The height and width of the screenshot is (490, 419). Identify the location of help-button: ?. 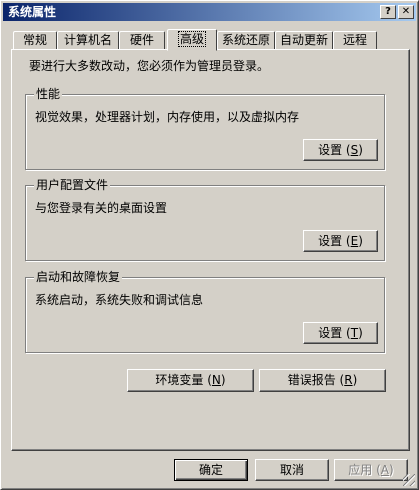
(388, 12).